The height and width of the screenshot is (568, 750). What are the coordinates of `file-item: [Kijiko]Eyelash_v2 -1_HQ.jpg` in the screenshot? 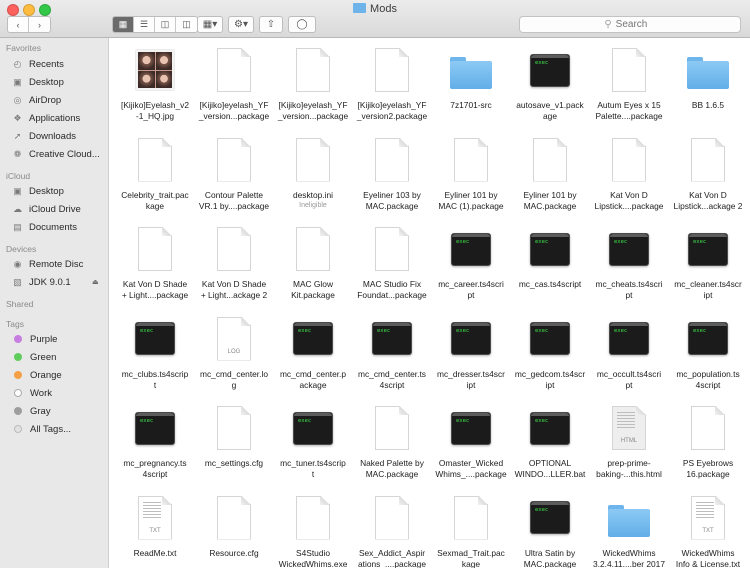 It's located at (155, 83).